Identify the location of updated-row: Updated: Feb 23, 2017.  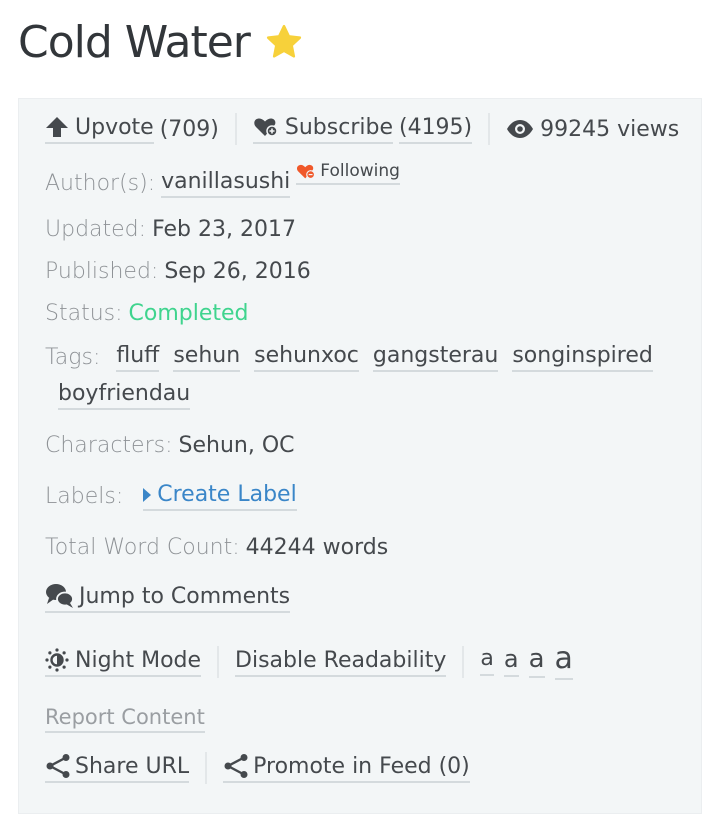
(170, 229).